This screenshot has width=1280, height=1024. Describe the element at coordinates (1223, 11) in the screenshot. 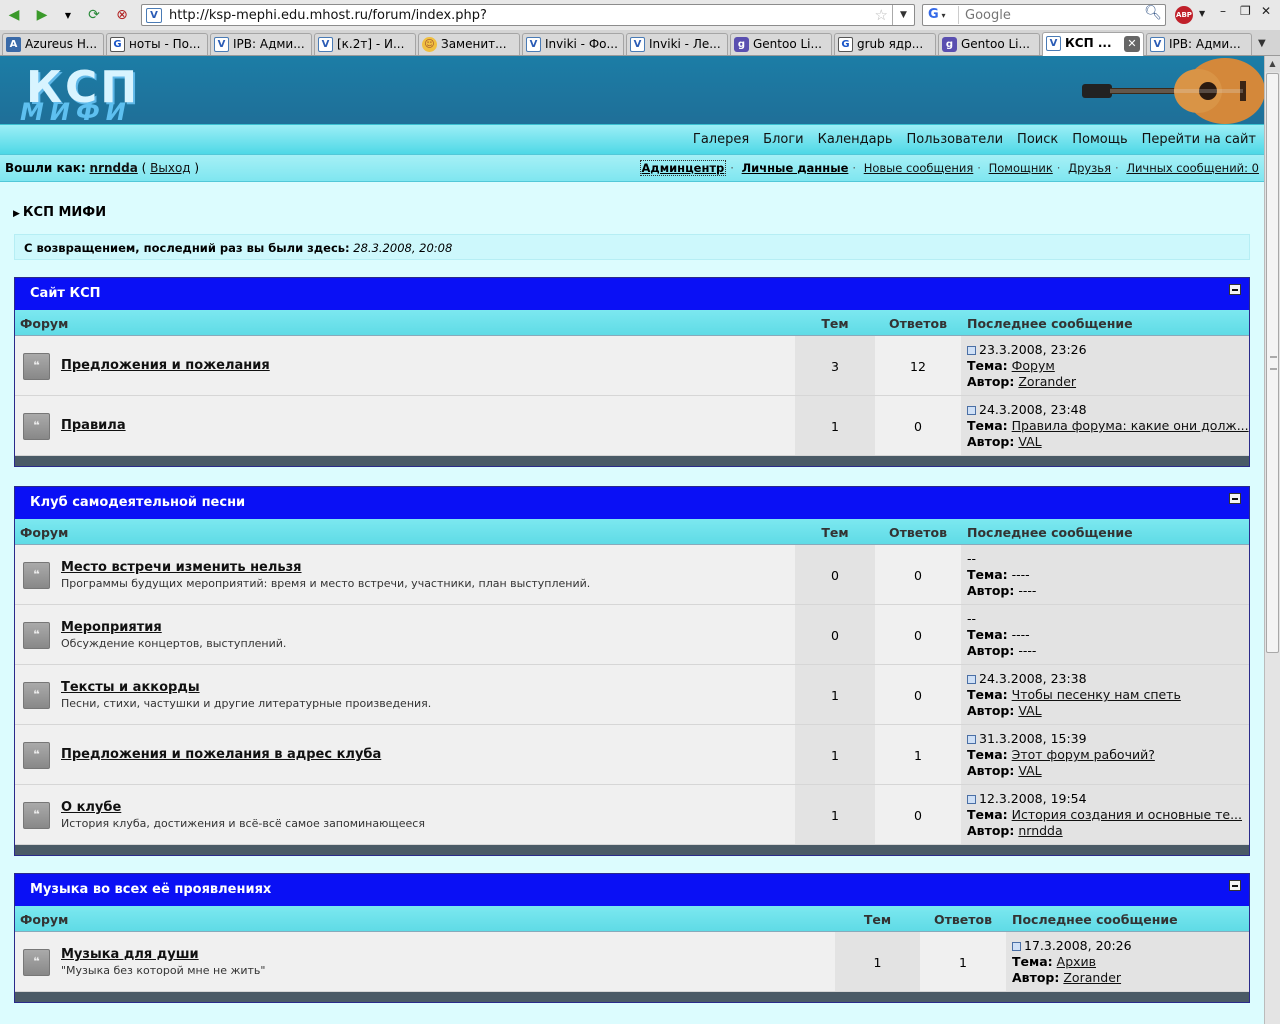

I see `minimize-icon: –` at that location.